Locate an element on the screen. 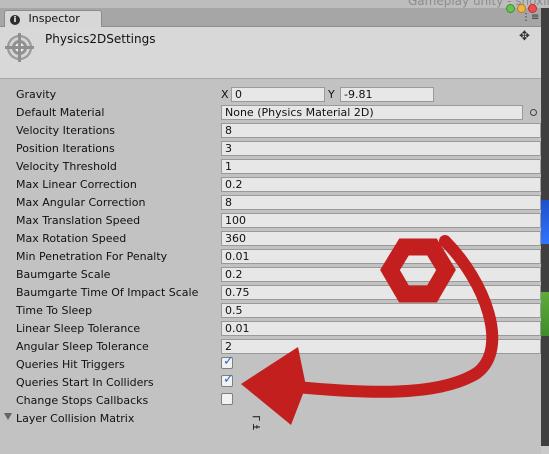  settings-row: Angular Sleep Tolerance 2 is located at coordinates (270, 348).